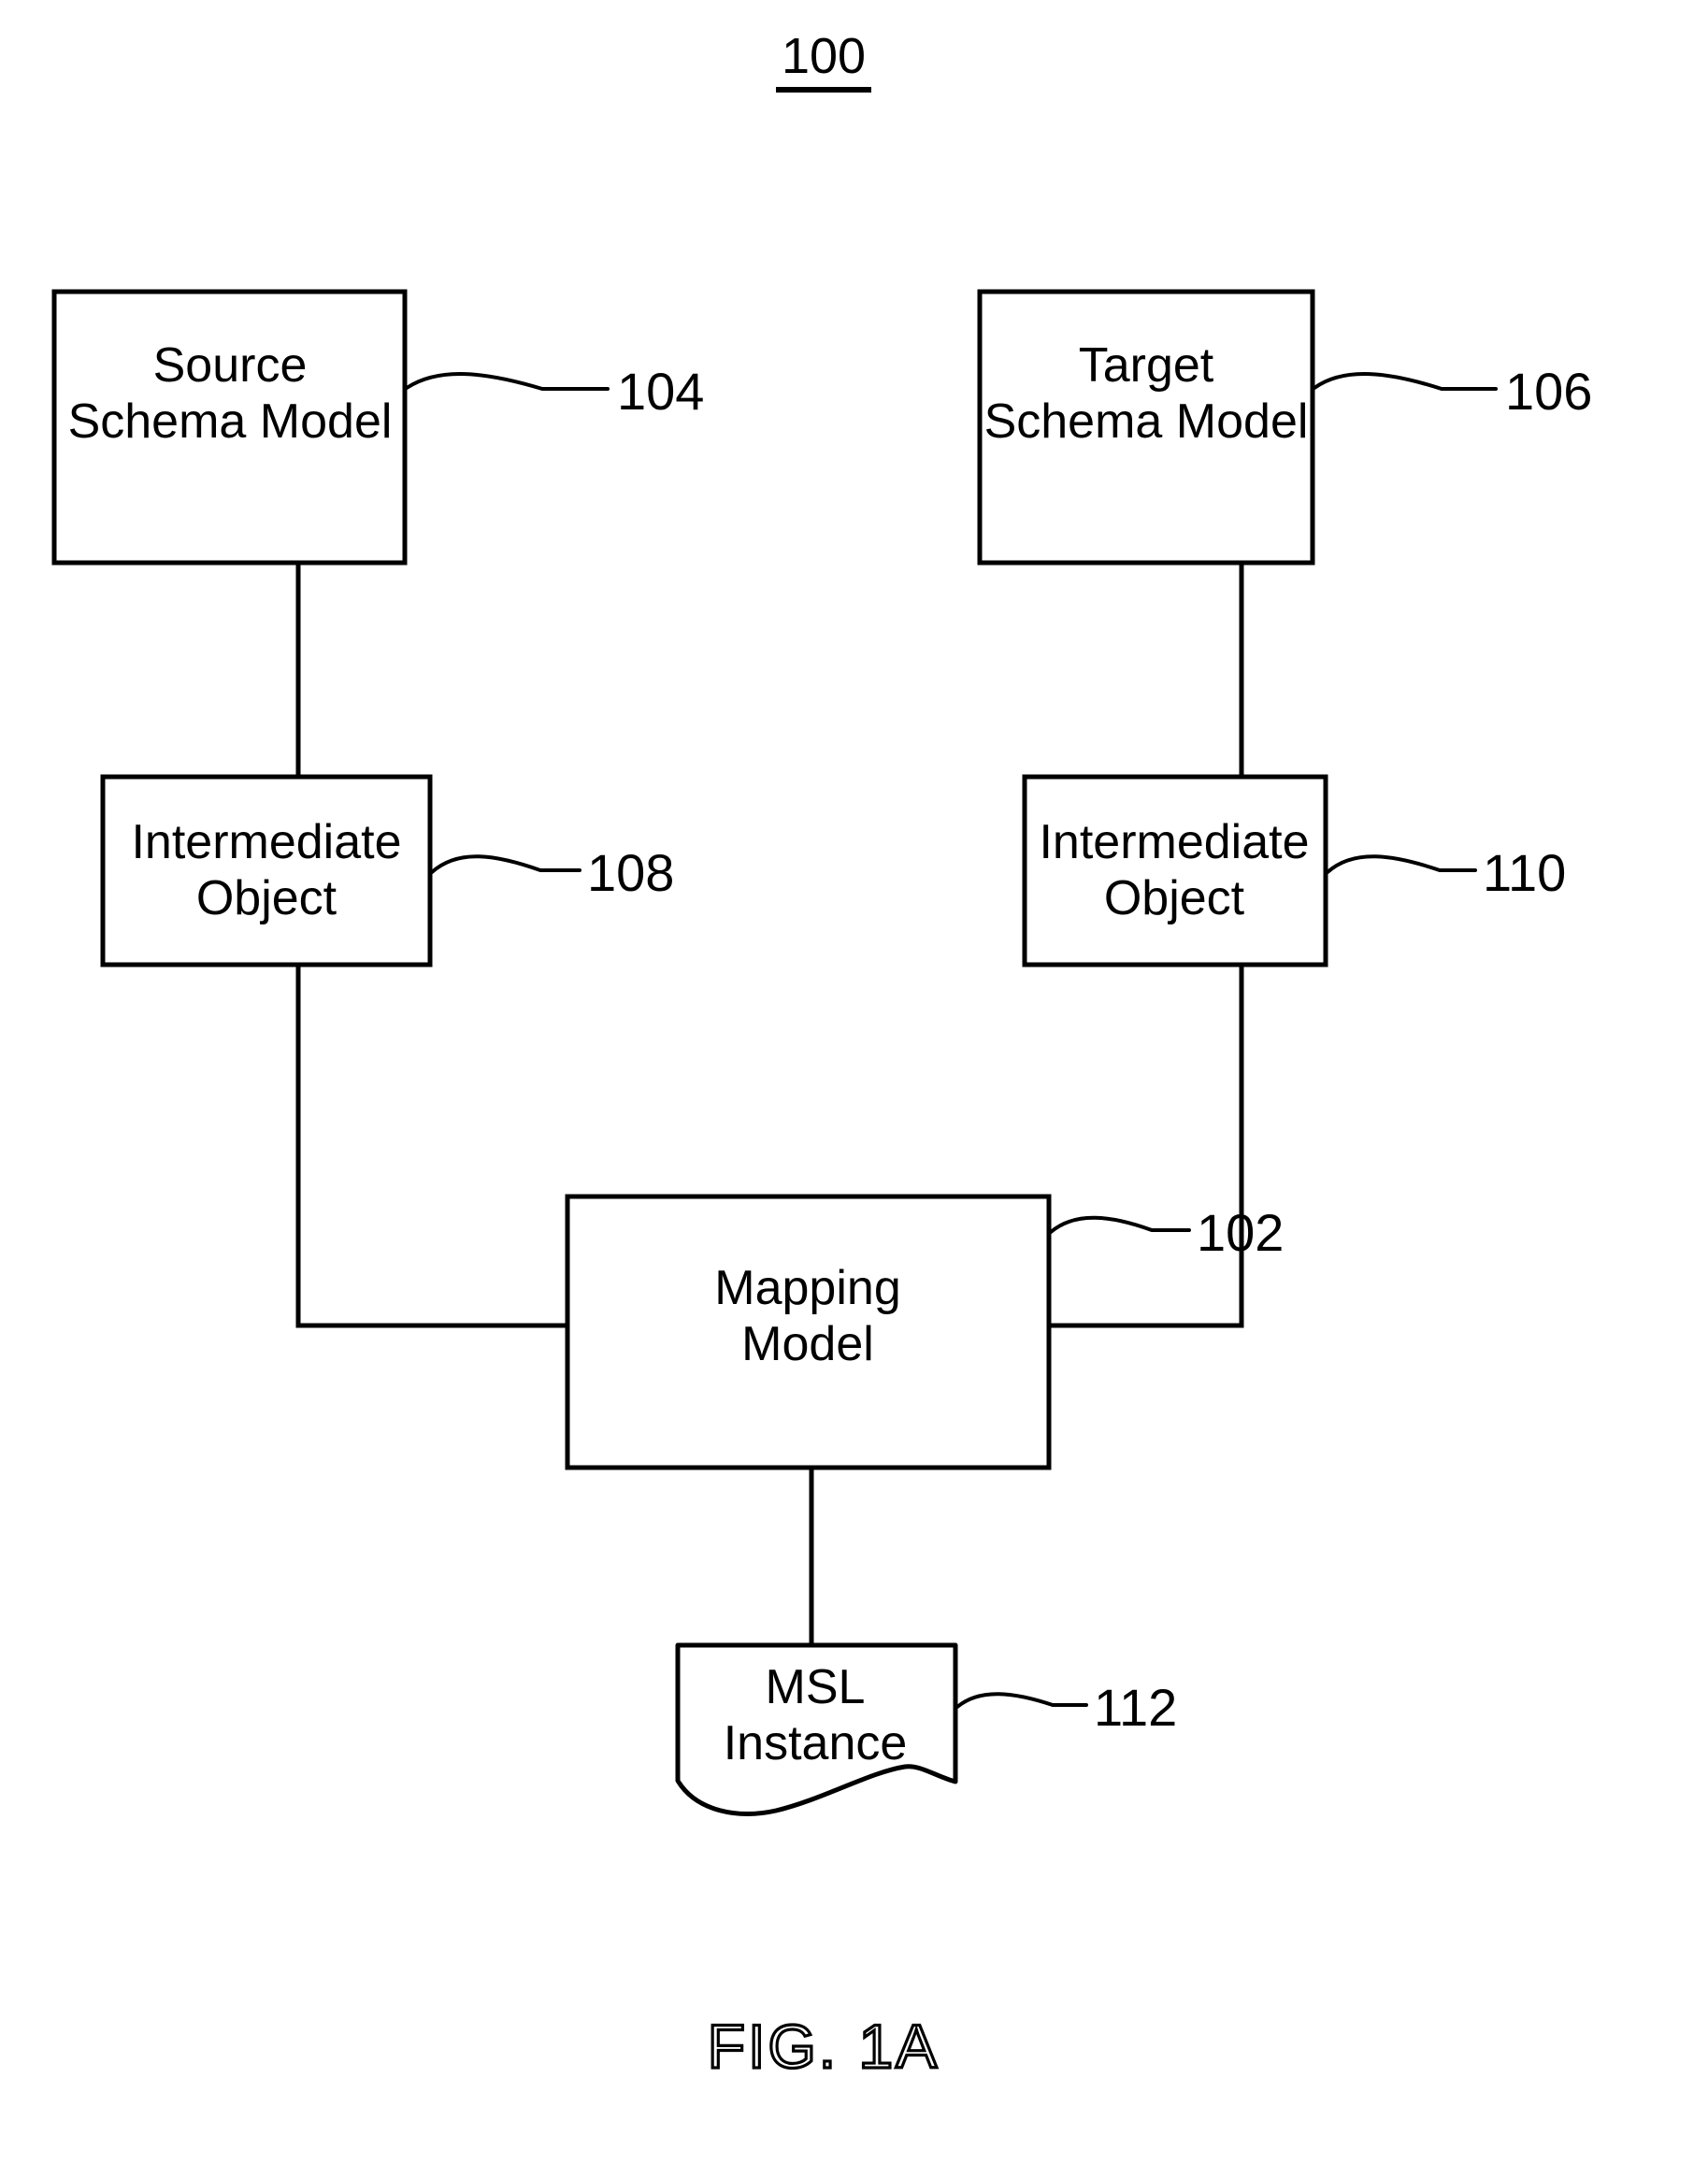 The image size is (1708, 2178). I want to click on connector-intermediate-left-to-mapping, so click(431, 1146).